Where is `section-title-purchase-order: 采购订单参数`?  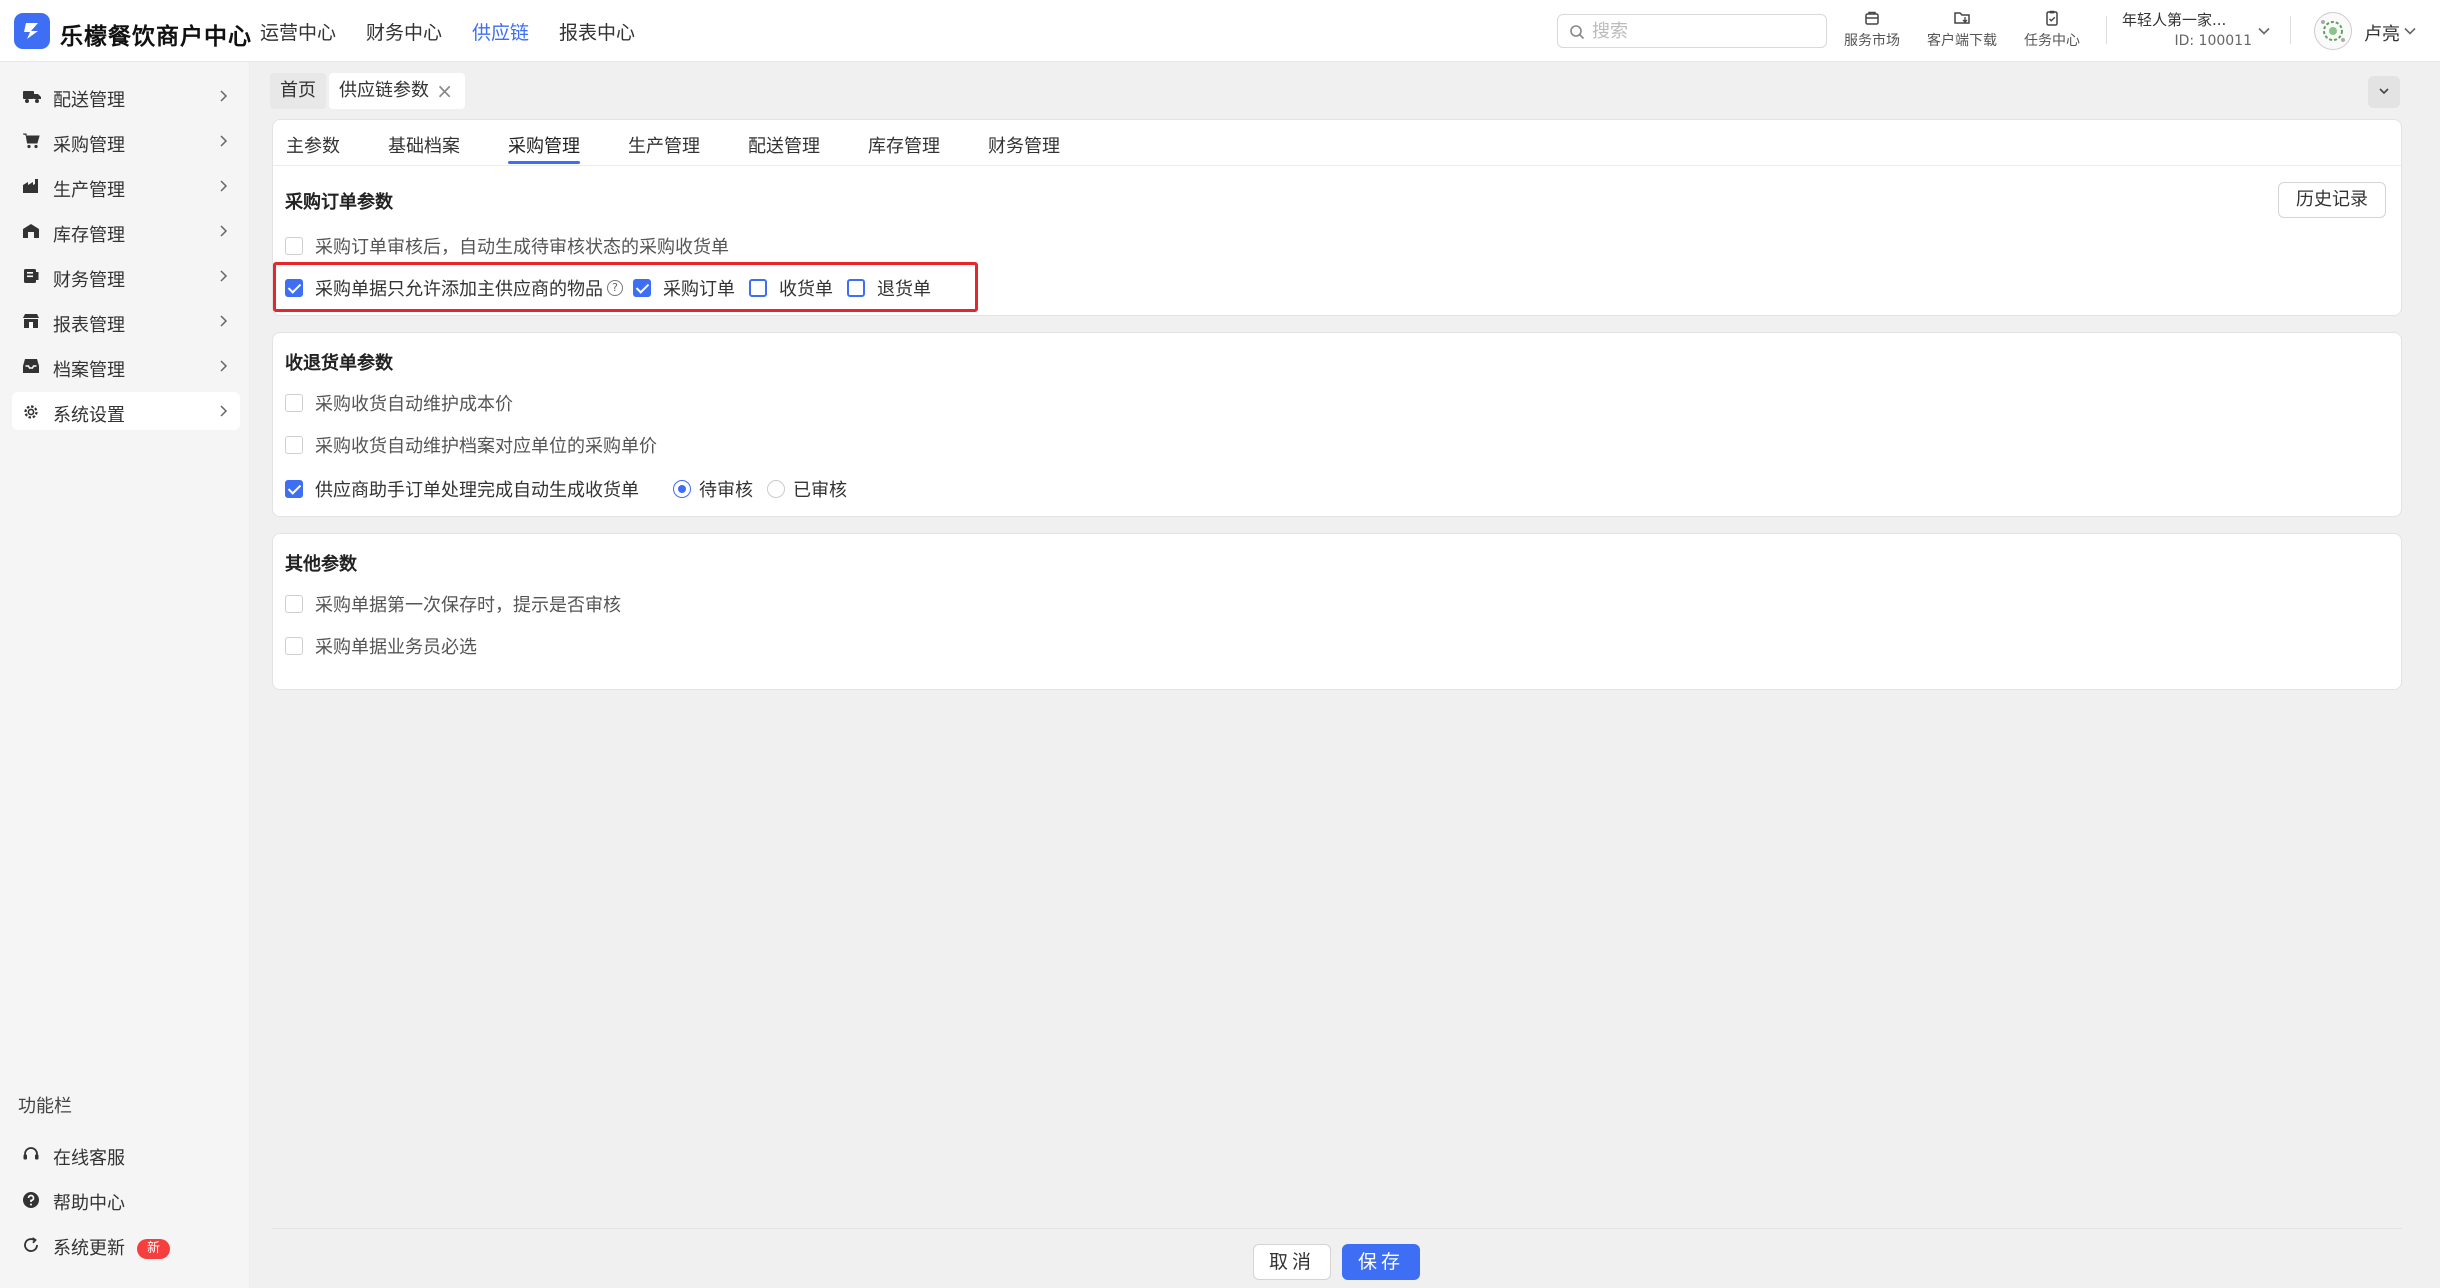 section-title-purchase-order: 采购订单参数 is located at coordinates (339, 202).